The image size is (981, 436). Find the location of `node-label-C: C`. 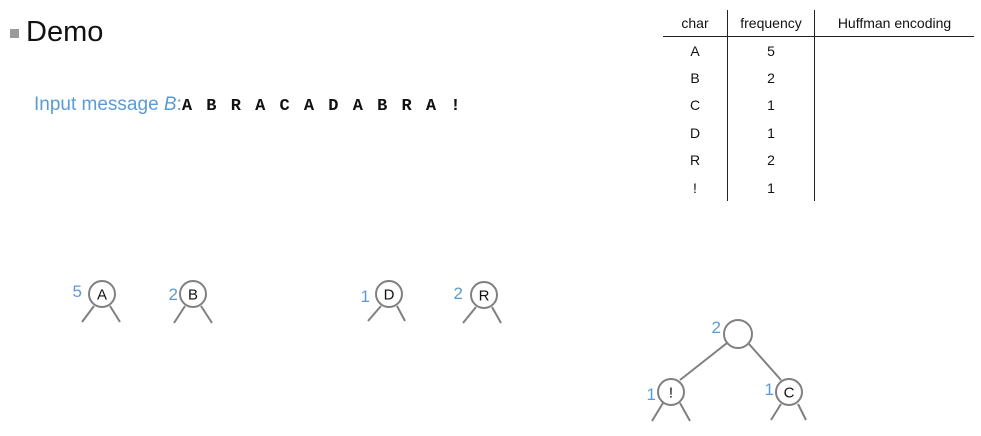

node-label-C: C is located at coordinates (789, 393).